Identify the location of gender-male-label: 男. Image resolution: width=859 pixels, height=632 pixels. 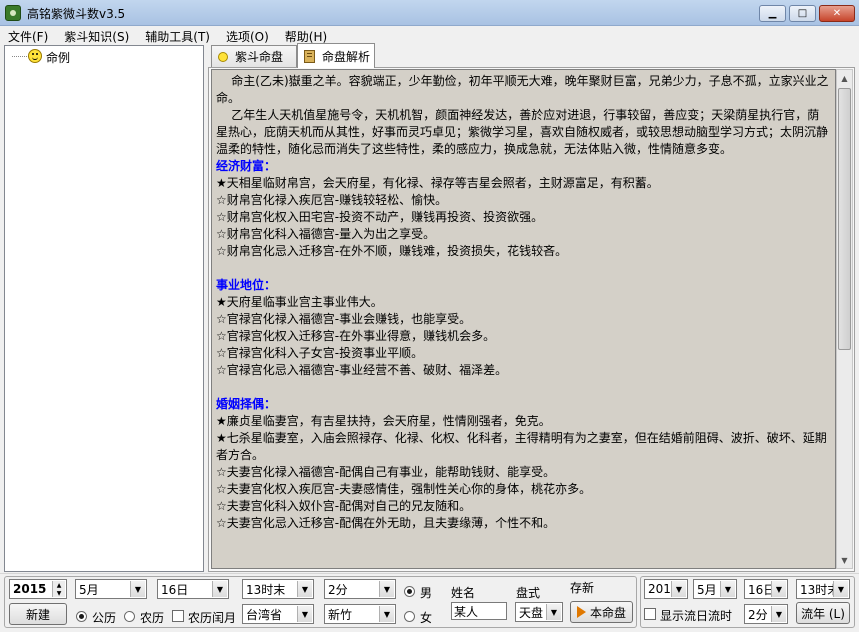
(426, 593).